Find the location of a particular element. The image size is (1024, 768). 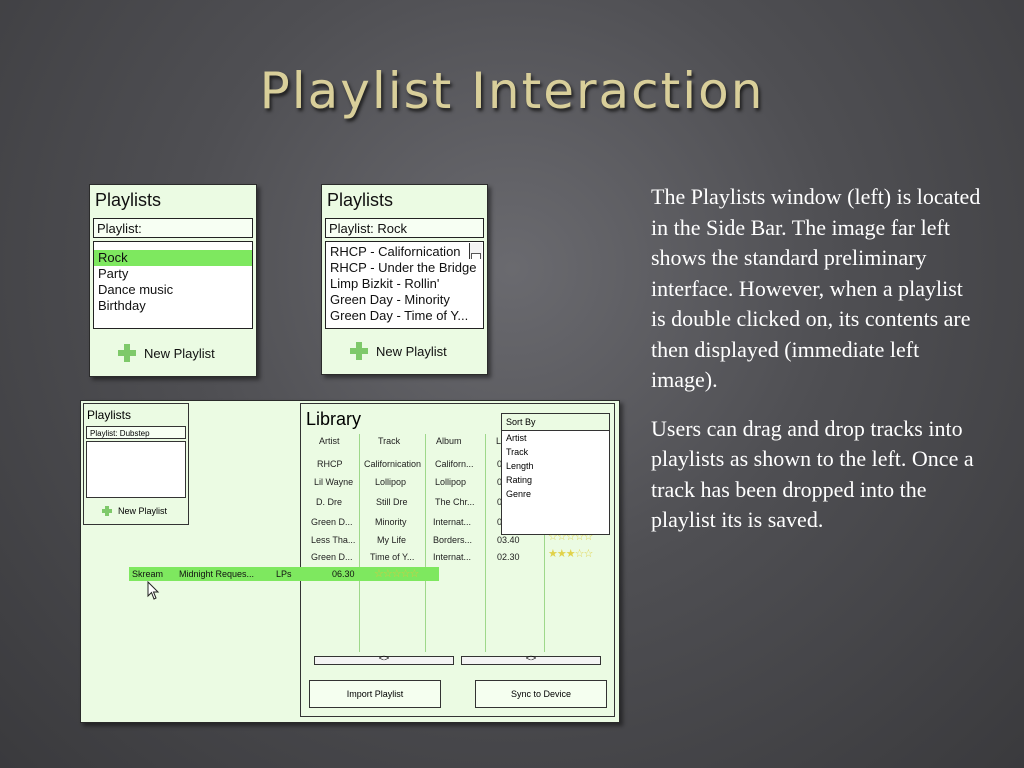

mini-playlist-field: Playlist: Dubstep is located at coordinates (136, 432).